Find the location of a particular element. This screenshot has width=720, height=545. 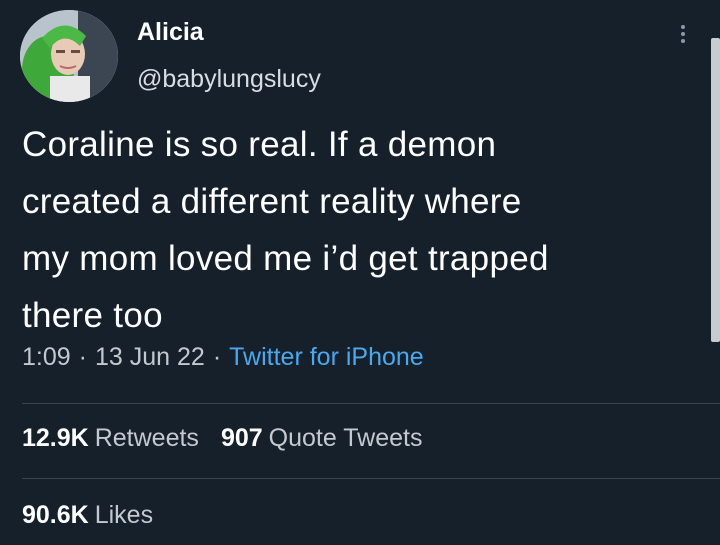

retweets-link: 12.9K Retweets is located at coordinates (110, 438).